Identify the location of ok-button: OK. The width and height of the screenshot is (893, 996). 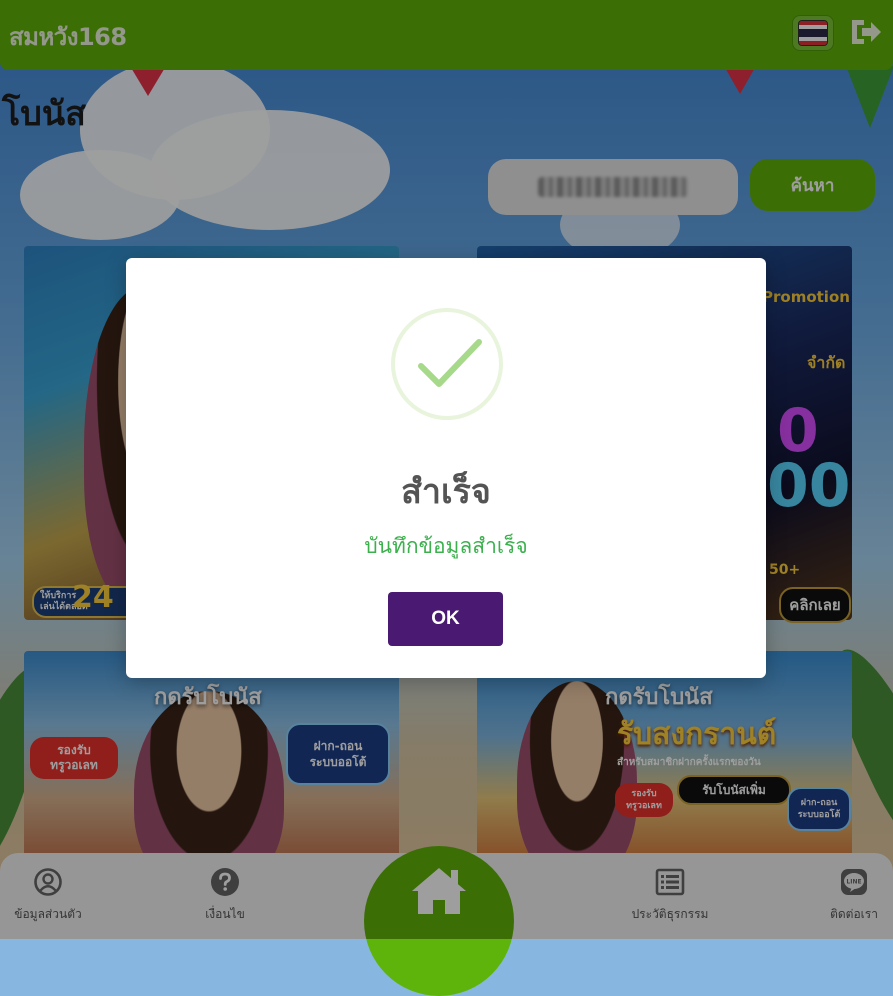
(445, 619).